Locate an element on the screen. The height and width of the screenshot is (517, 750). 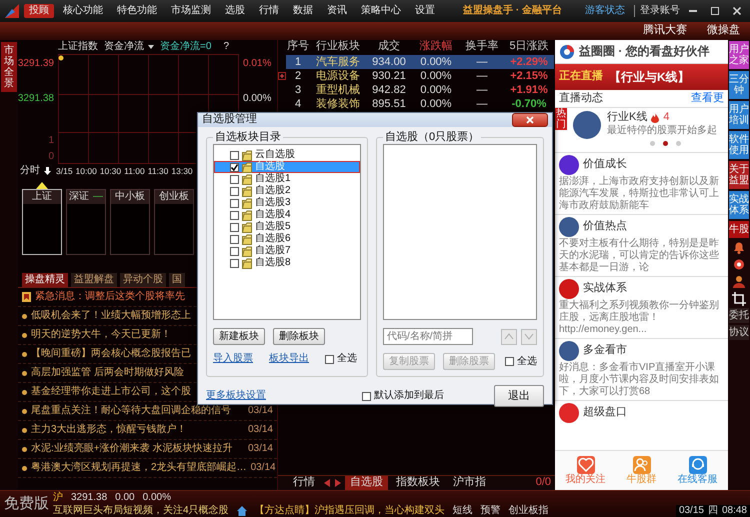
tree-item: 云自选股 is located at coordinates (287, 155).